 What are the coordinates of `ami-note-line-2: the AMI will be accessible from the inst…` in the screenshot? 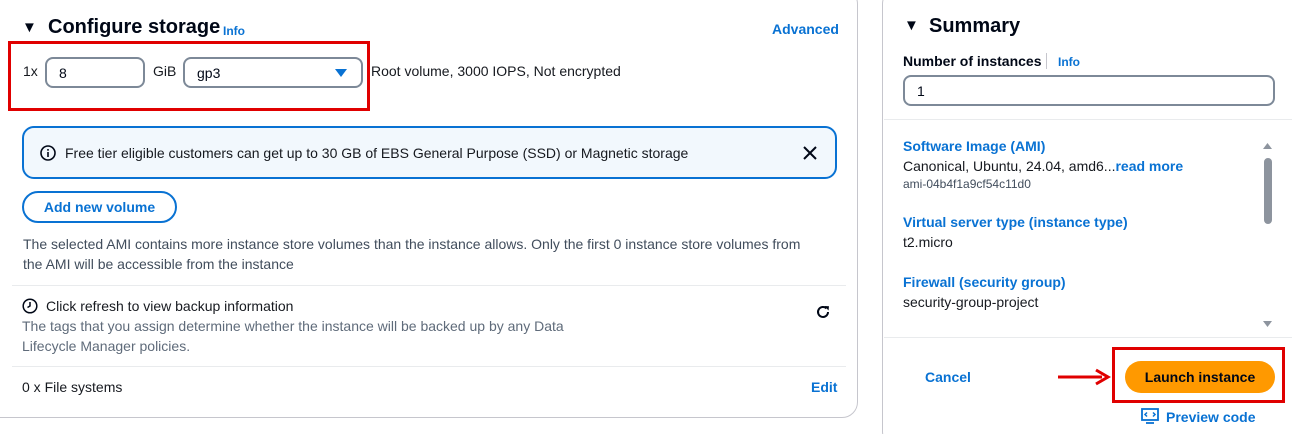 It's located at (158, 264).